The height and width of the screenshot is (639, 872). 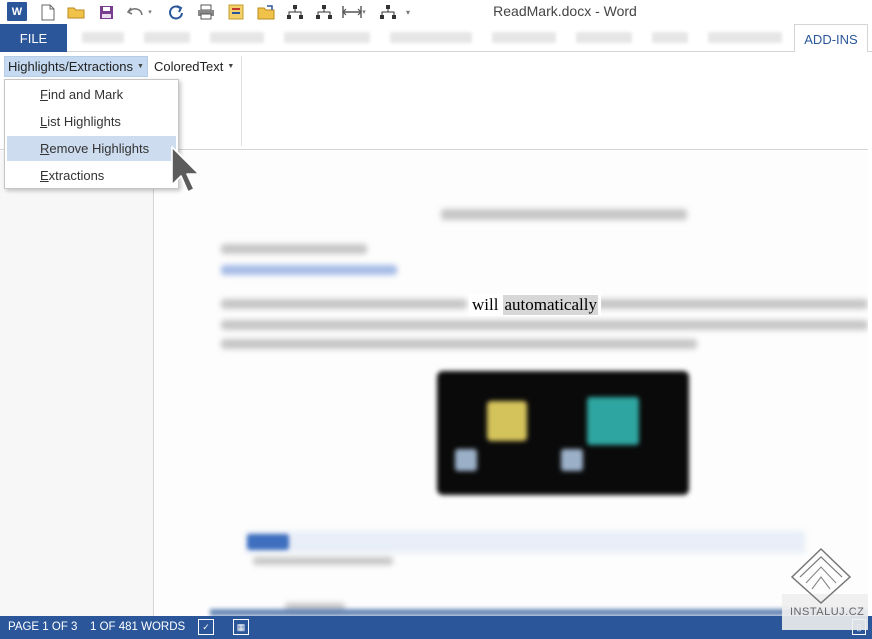 What do you see at coordinates (827, 612) in the screenshot?
I see `watermark-text: INSTALUJ.CZ` at bounding box center [827, 612].